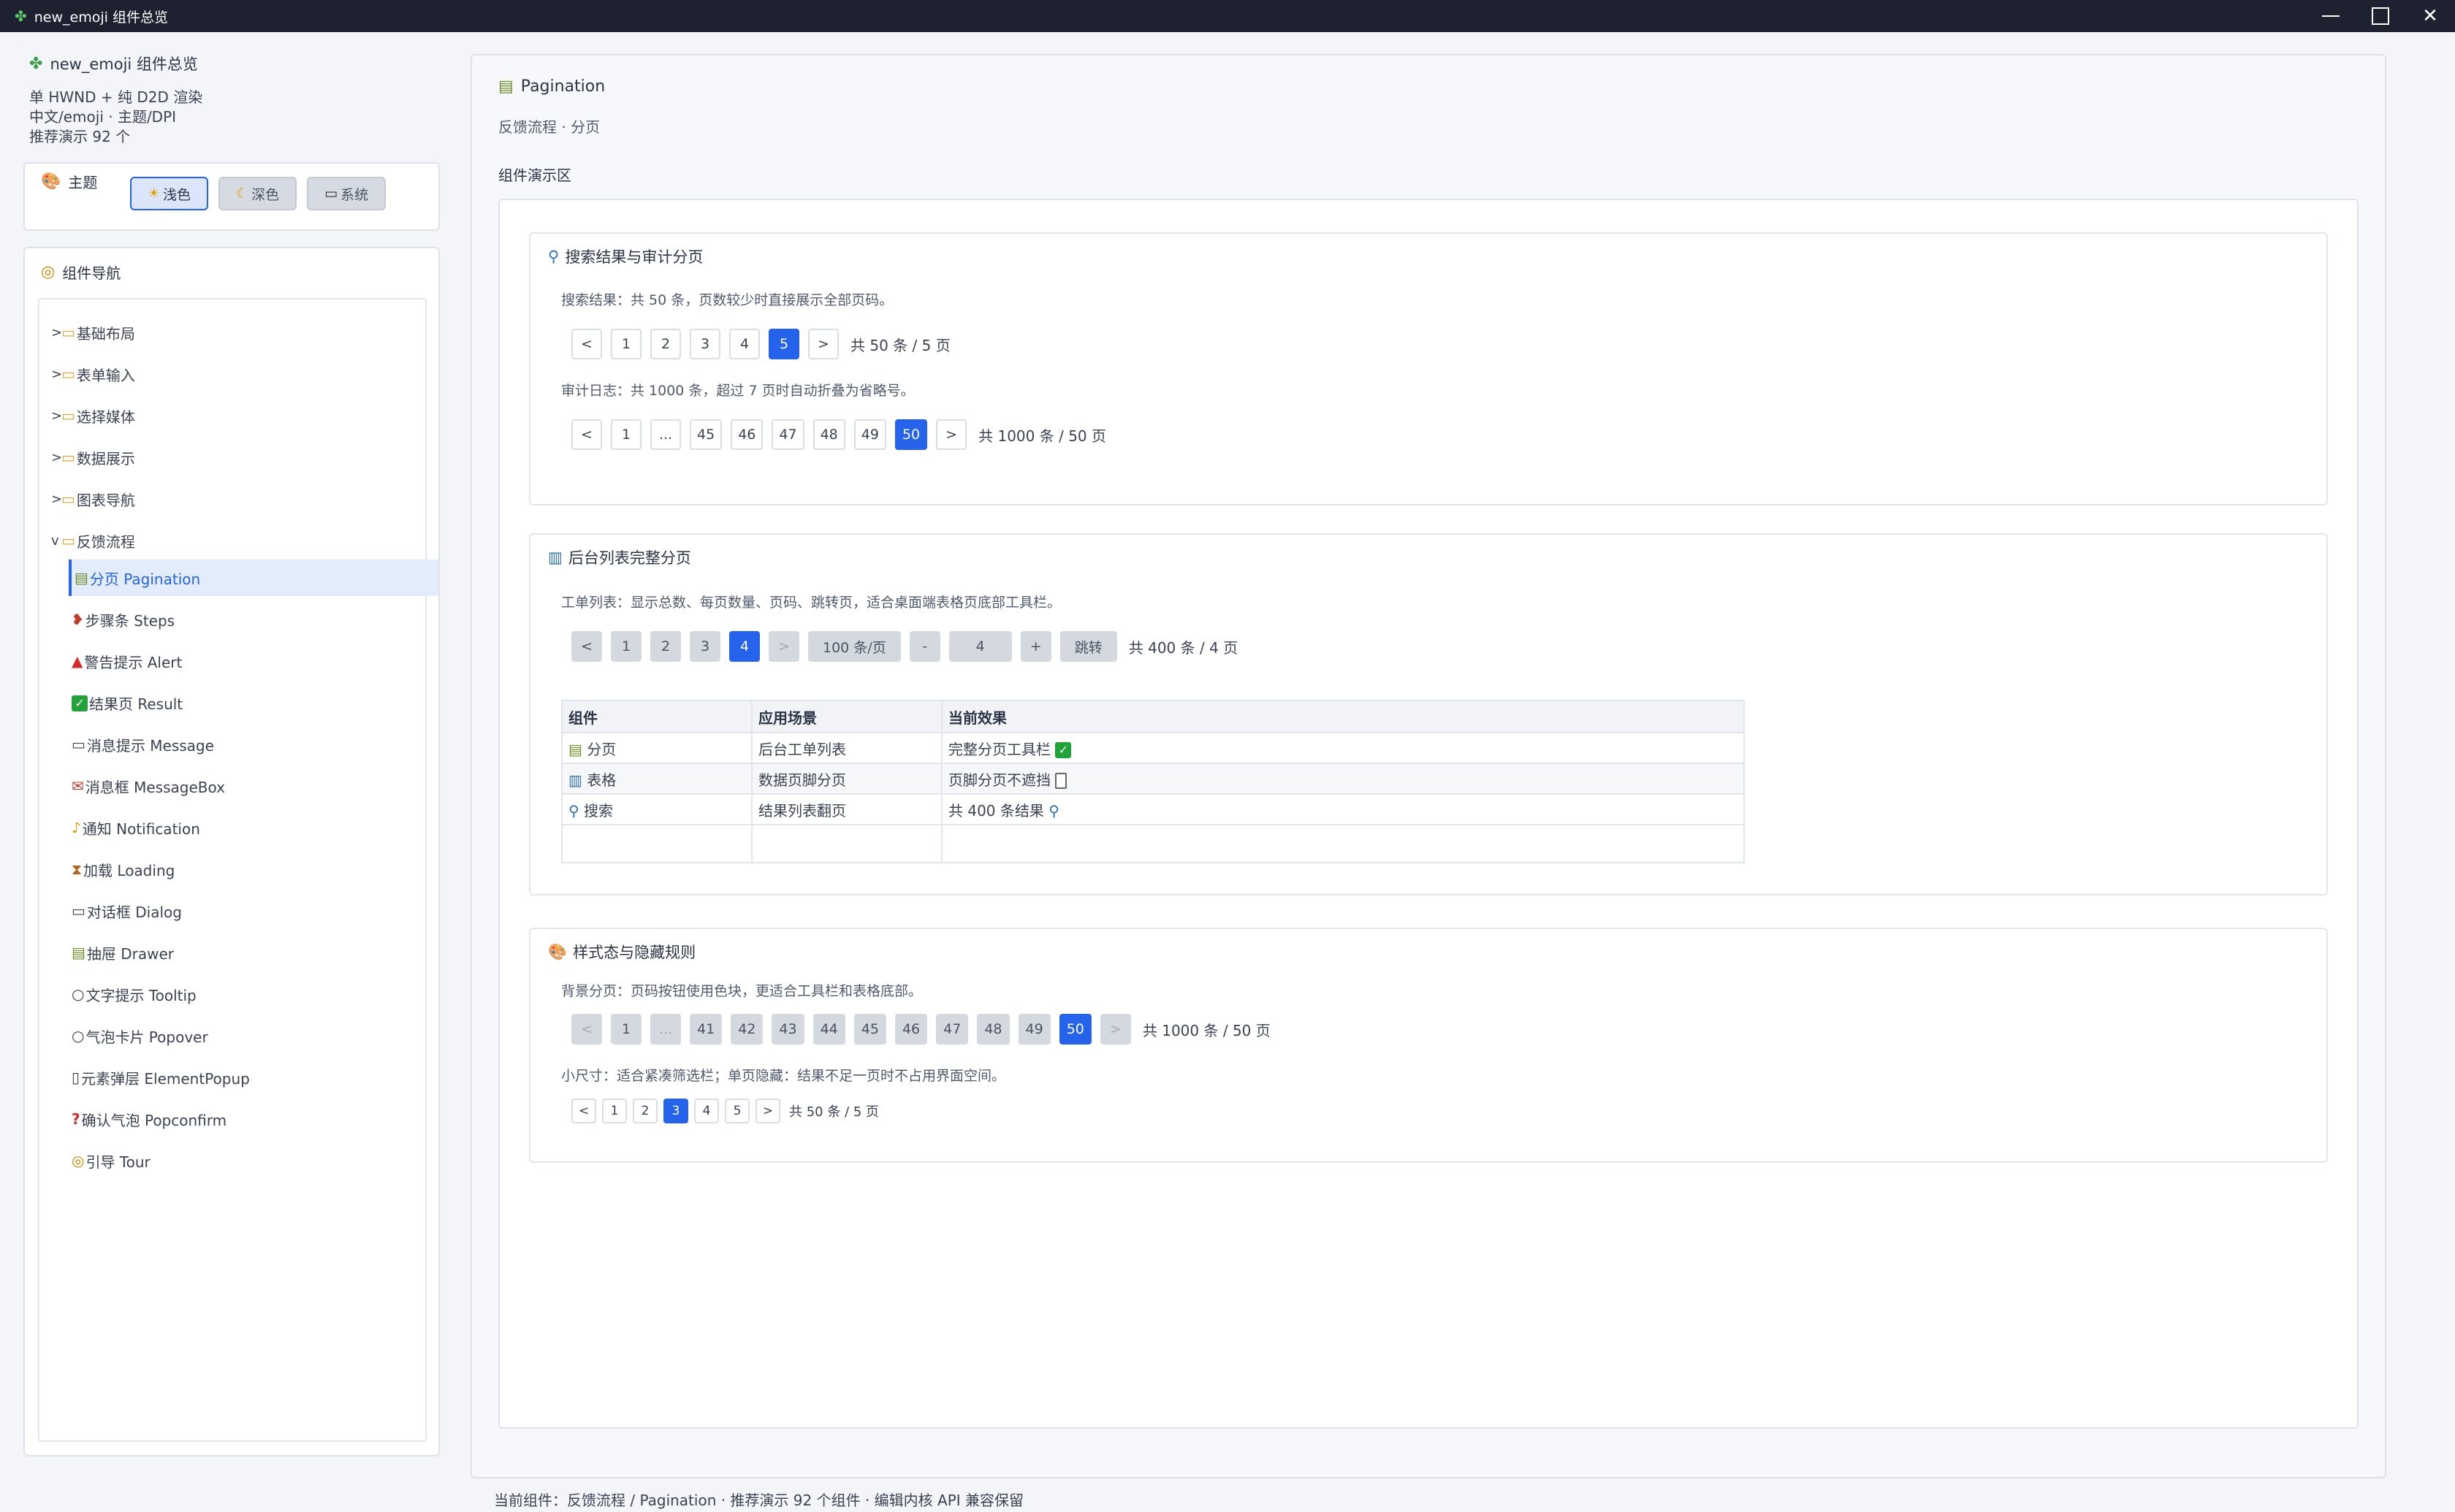  Describe the element at coordinates (1088, 646) in the screenshot. I see `jump-button: 跳转` at that location.